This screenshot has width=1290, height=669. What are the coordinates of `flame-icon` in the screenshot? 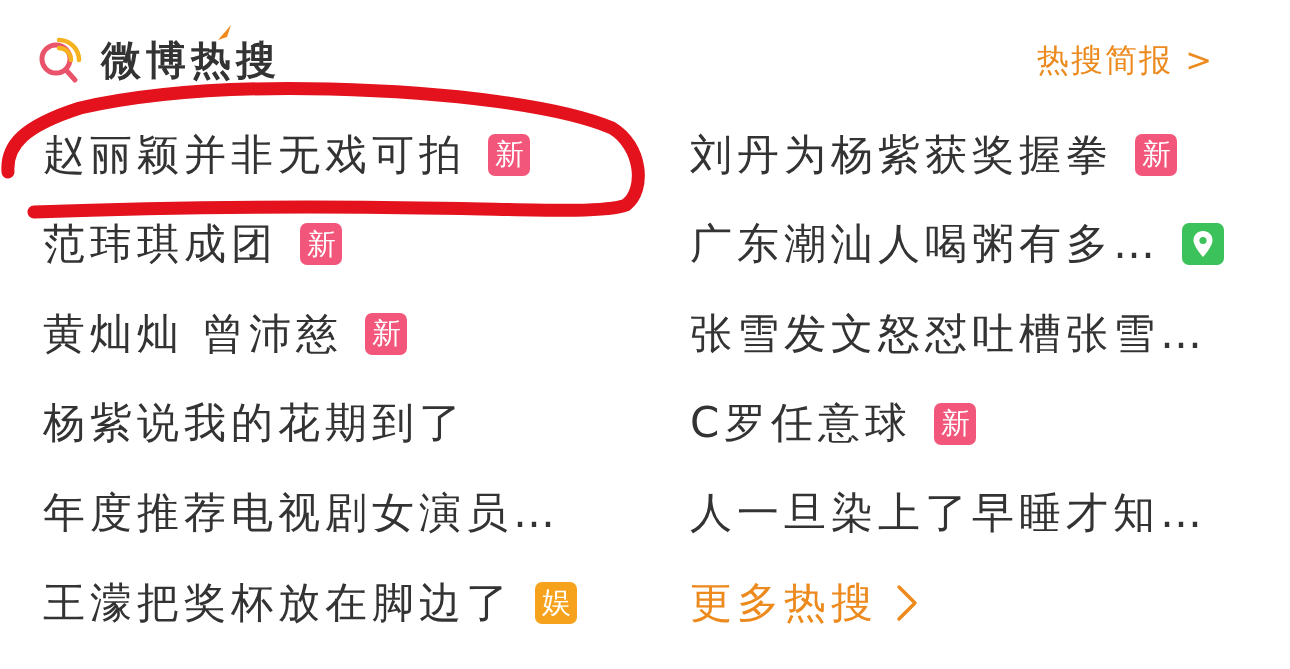 It's located at (224, 32).